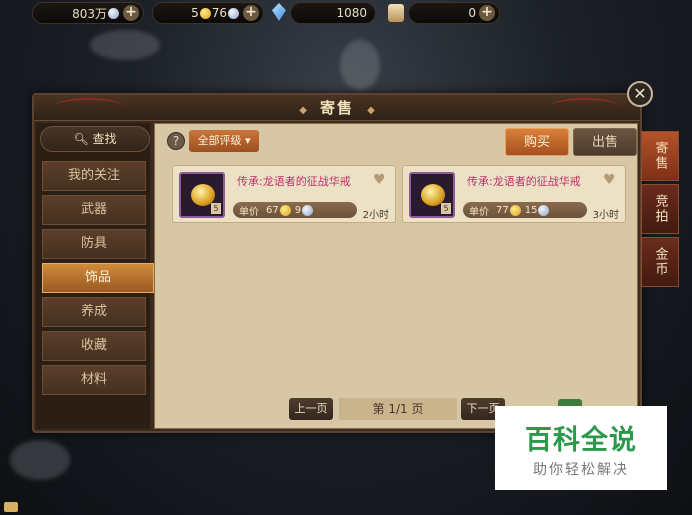 The image size is (692, 515). What do you see at coordinates (581, 470) in the screenshot?
I see `watermark-subtitle: 助你轻松解决` at bounding box center [581, 470].